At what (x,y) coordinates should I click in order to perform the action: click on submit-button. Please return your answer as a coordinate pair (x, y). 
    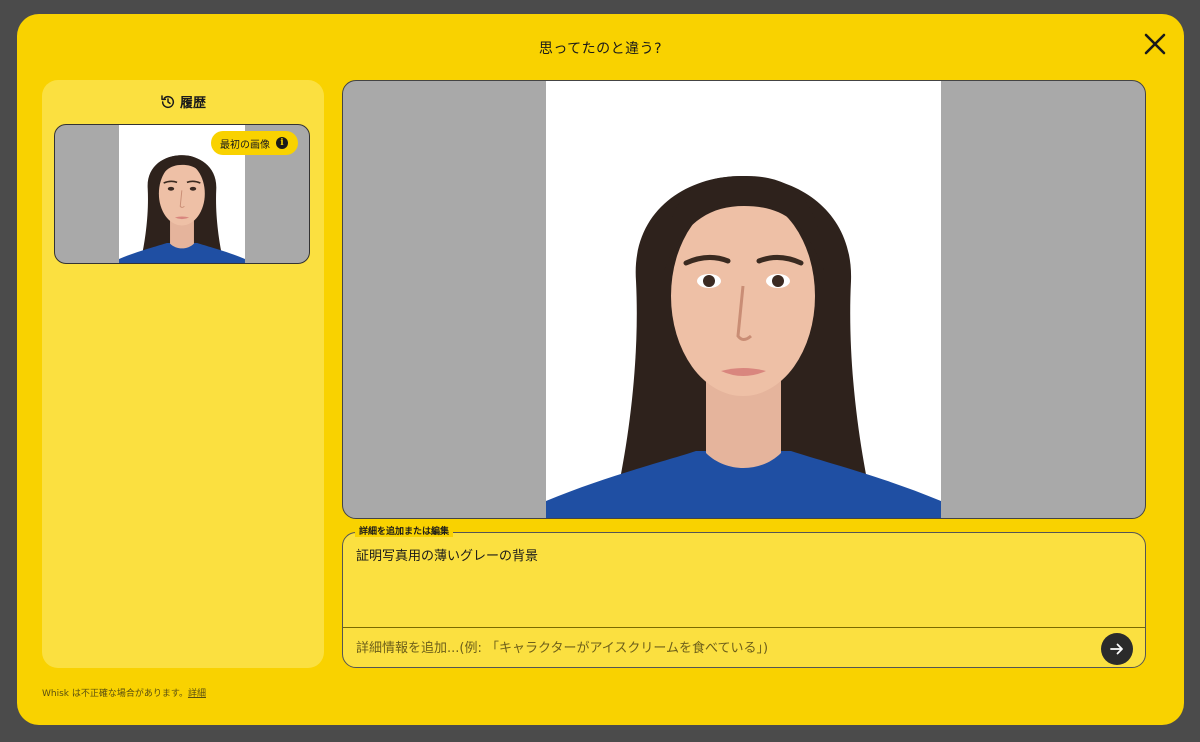
    Looking at the image, I should click on (1117, 649).